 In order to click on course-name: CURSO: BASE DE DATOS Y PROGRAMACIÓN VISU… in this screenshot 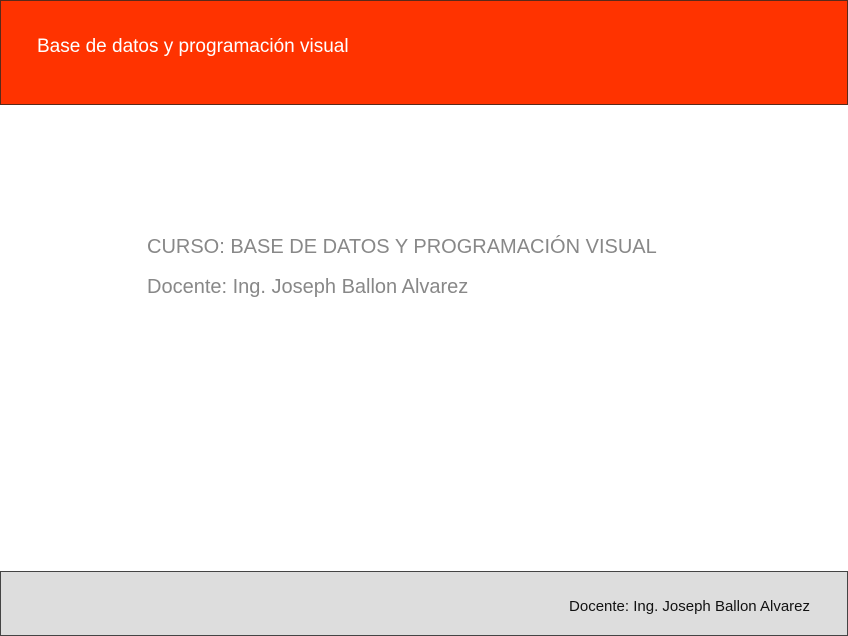, I will do `click(402, 247)`.